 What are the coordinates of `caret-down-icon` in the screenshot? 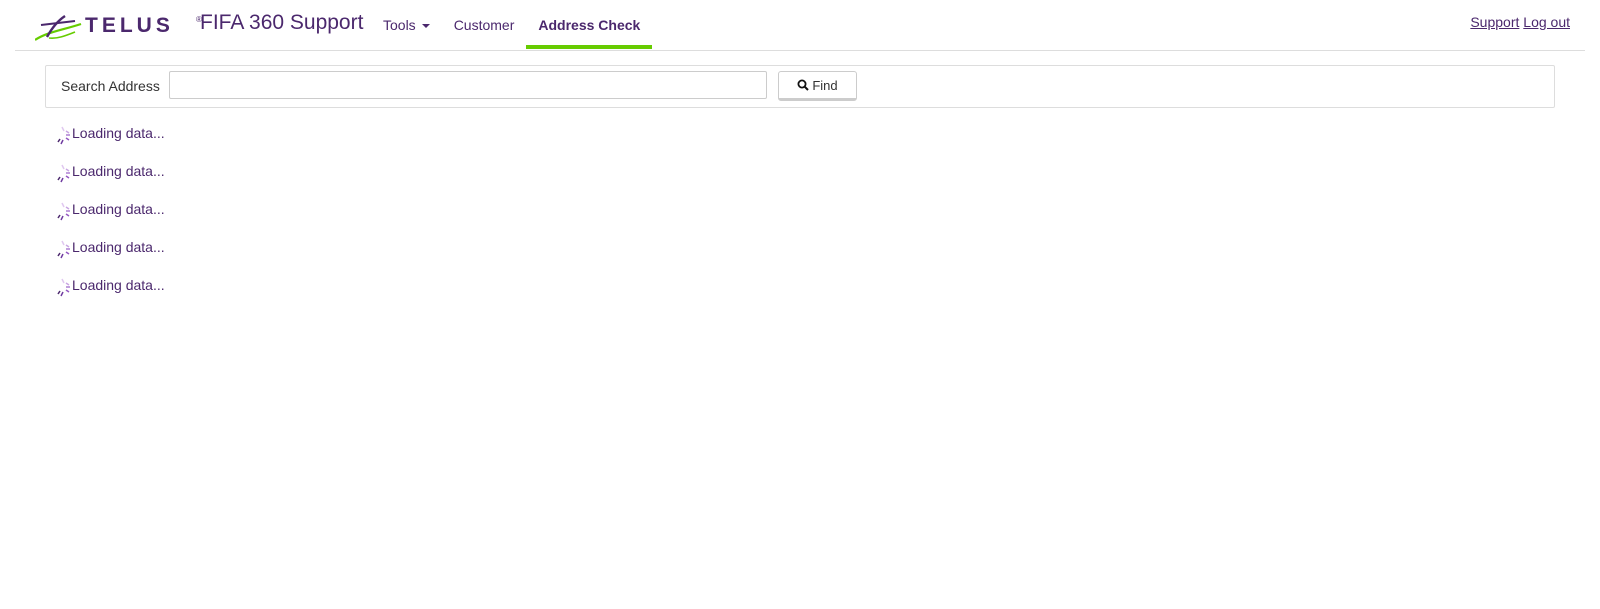 It's located at (425, 26).